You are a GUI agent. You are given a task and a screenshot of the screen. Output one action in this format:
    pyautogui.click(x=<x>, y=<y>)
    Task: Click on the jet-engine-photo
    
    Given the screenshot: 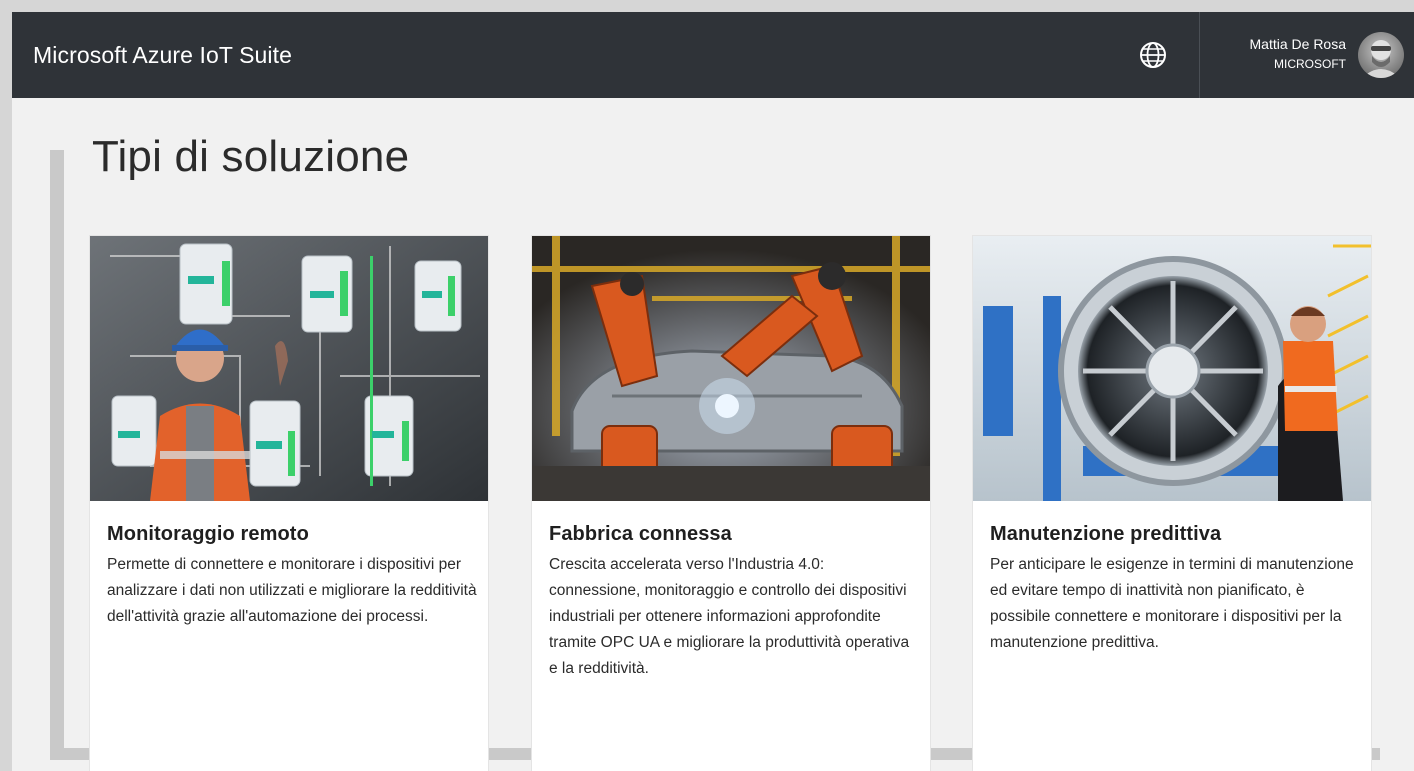 What is the action you would take?
    pyautogui.click(x=1172, y=368)
    